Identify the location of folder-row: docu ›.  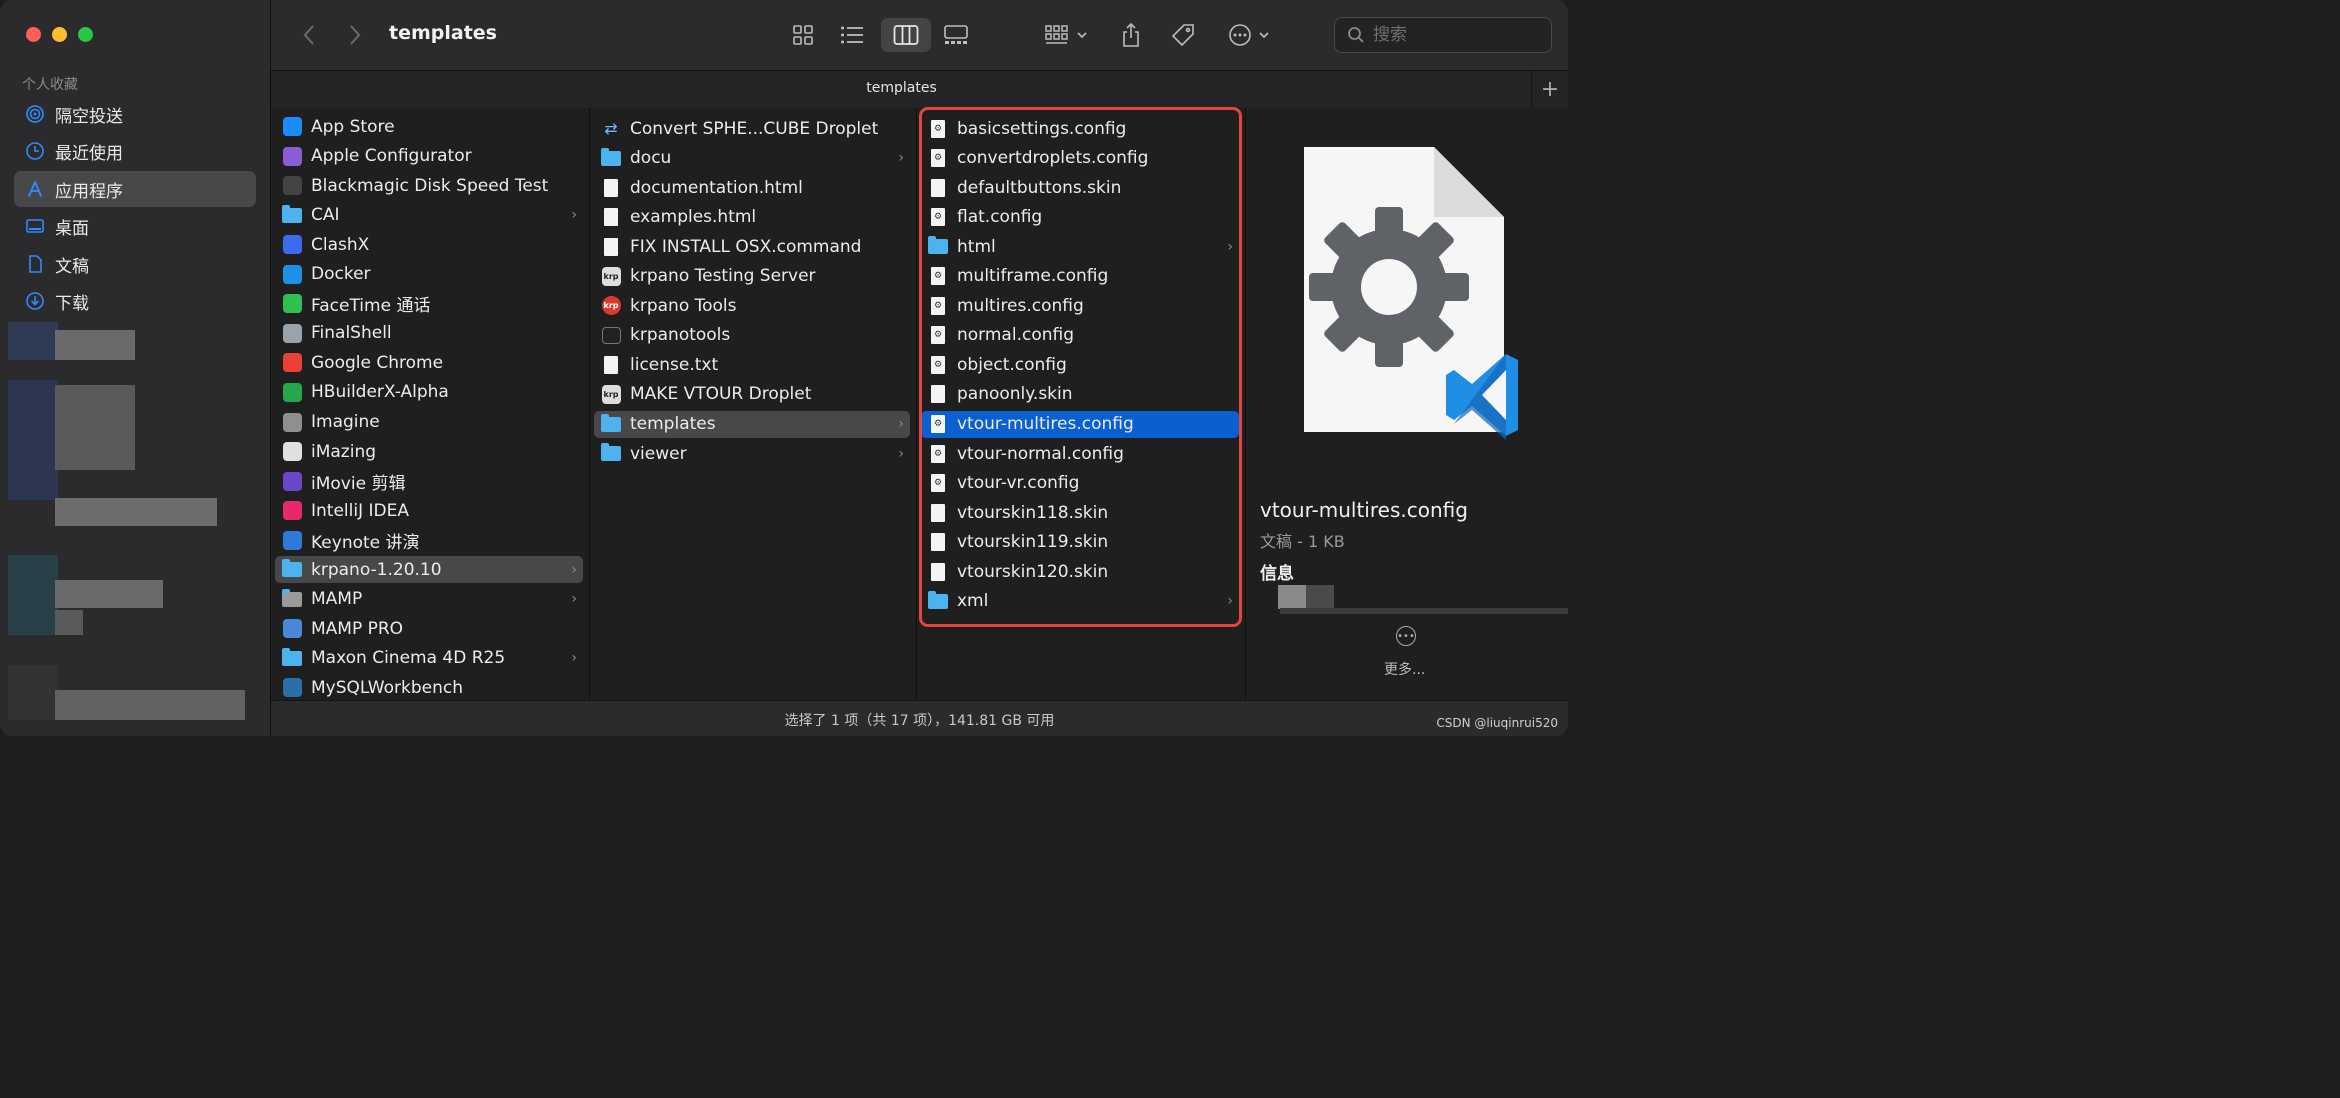
(752, 158).